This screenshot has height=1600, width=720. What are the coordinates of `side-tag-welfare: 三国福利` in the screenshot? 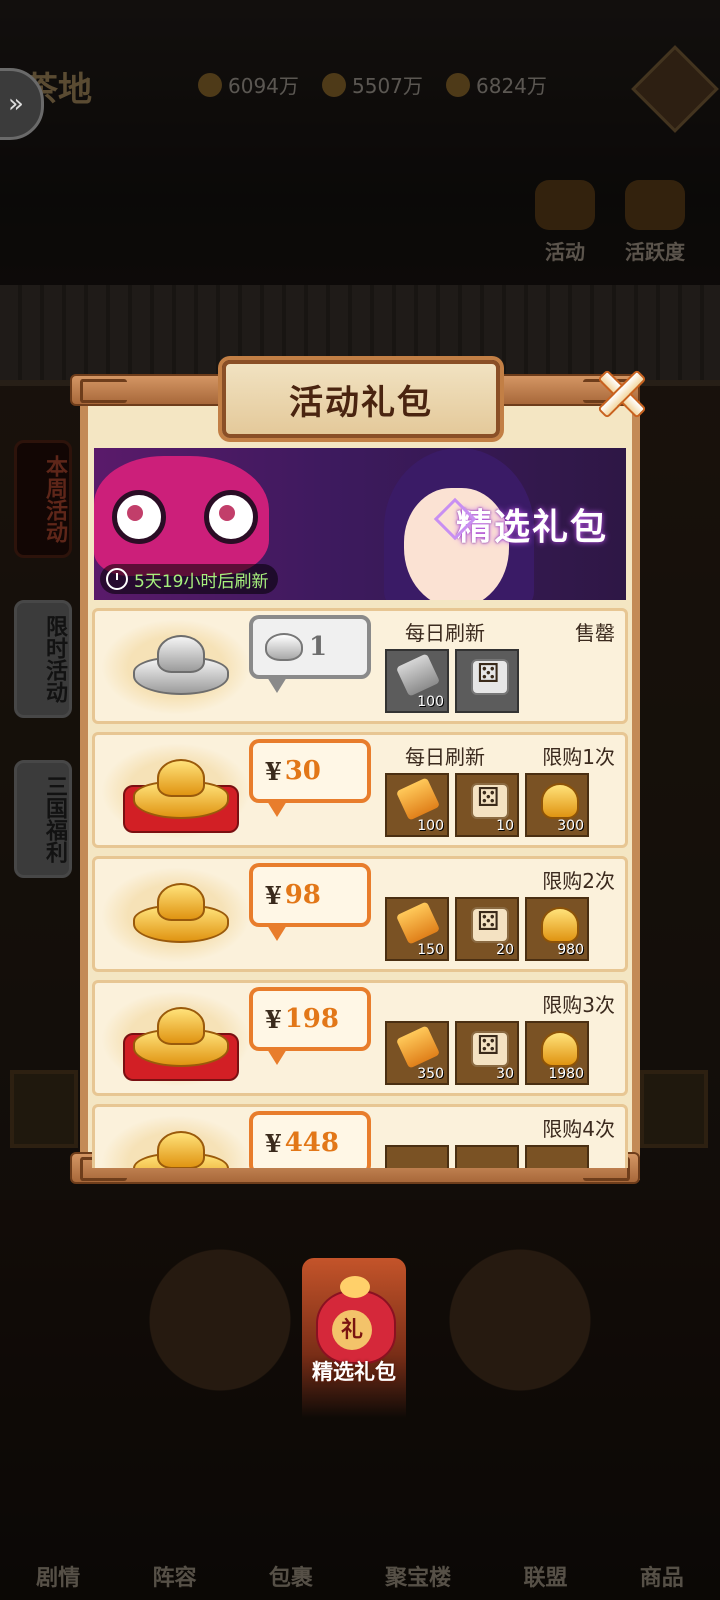 It's located at (43, 819).